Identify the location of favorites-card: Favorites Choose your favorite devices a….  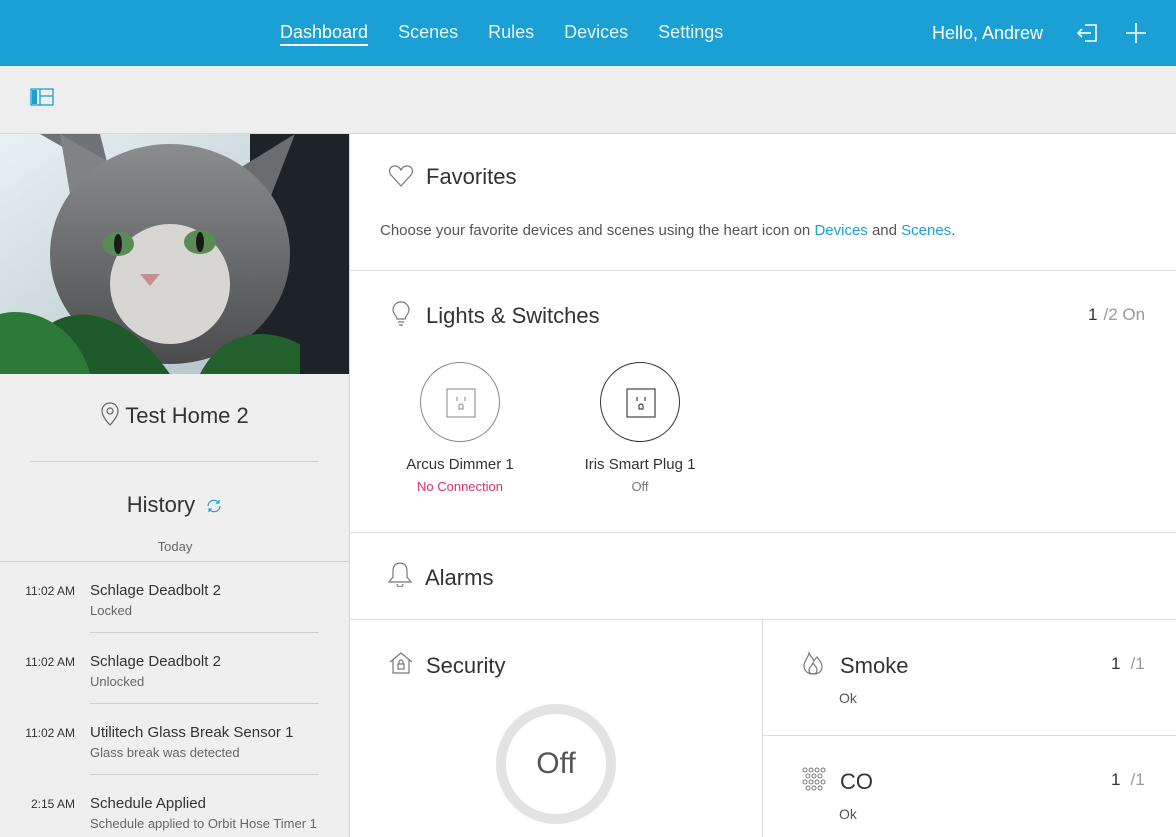
(763, 202).